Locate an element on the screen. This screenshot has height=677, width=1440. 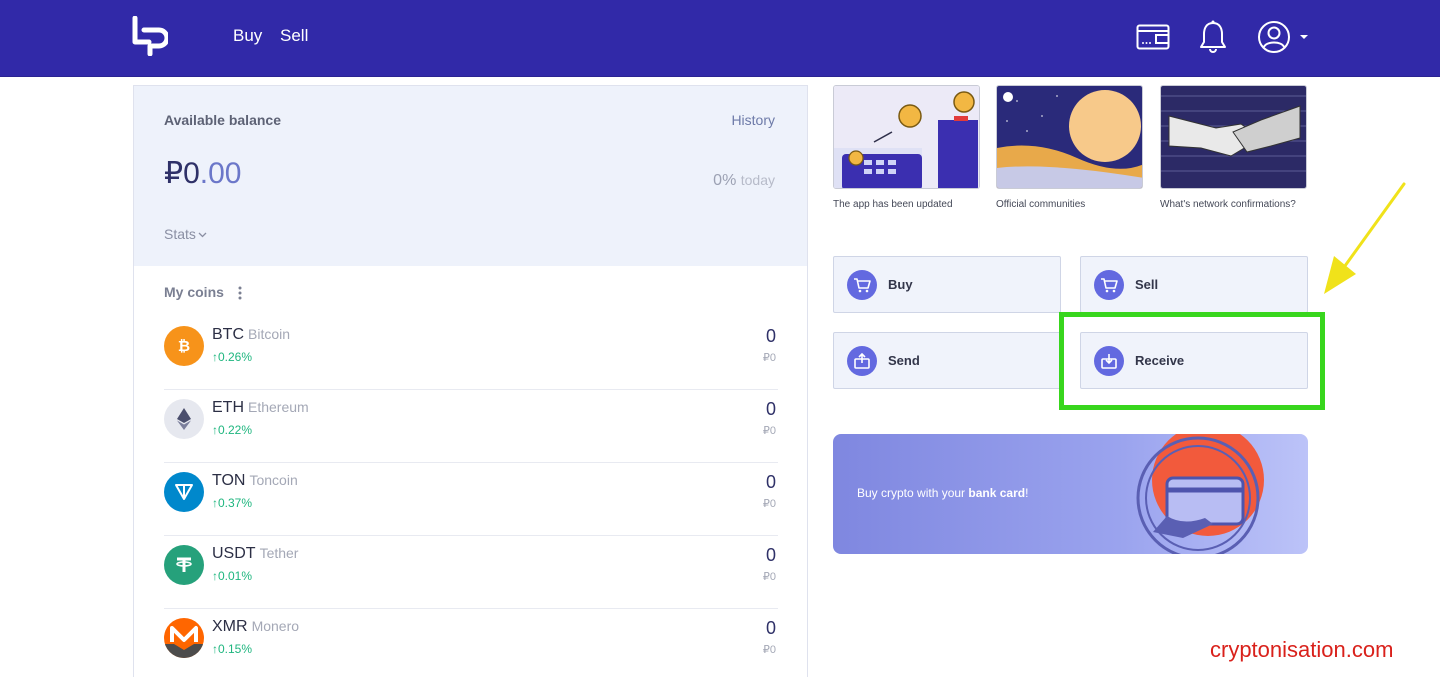
coin-change: ↑0.37% is located at coordinates (232, 503).